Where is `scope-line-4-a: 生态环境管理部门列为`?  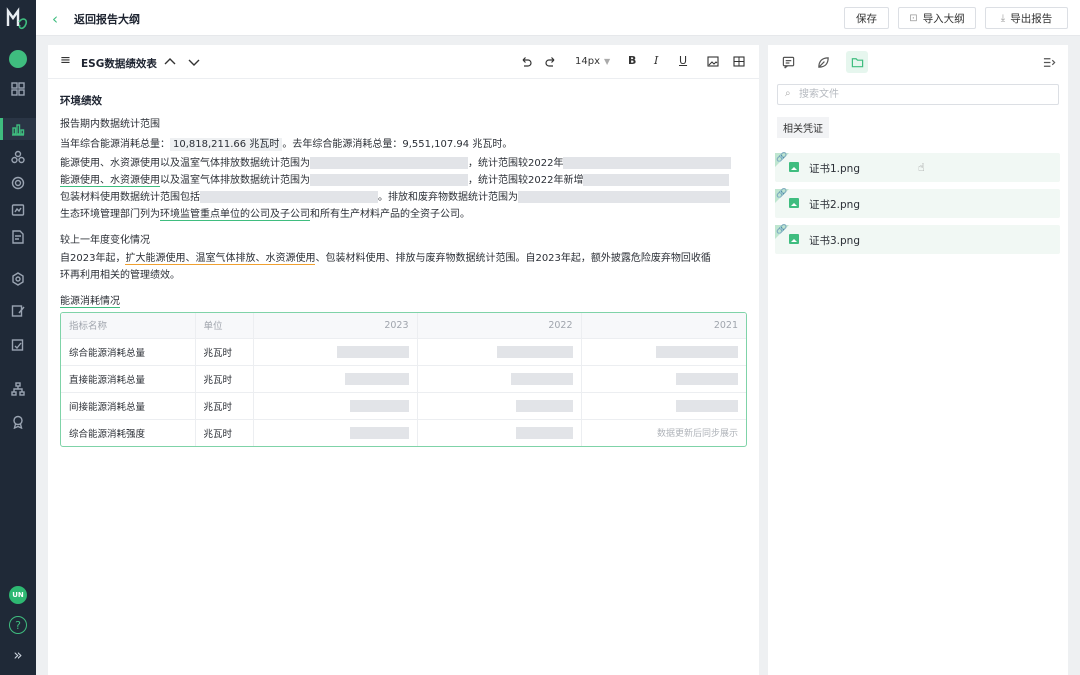
scope-line-4-a: 生态环境管理部门列为 is located at coordinates (110, 214).